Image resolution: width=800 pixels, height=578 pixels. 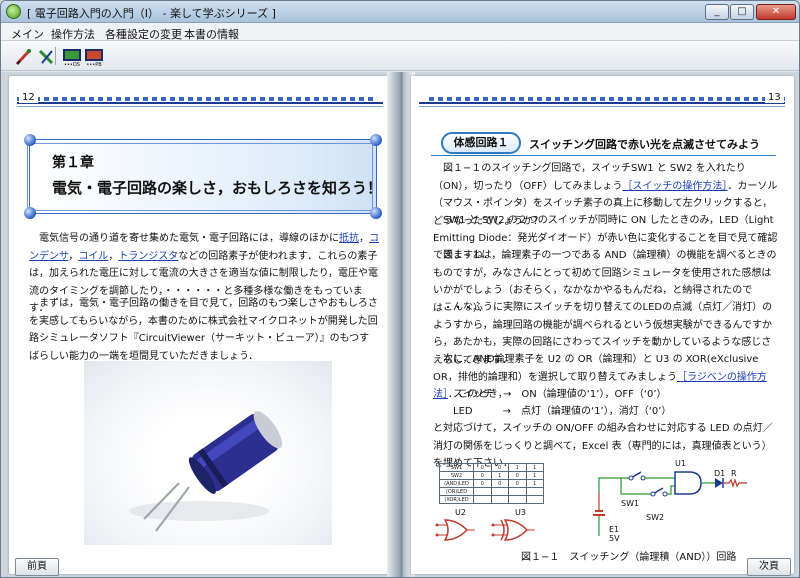 I want to click on chapter-title: 電気・電子回路の楽しさ，おもしろさを知ろう！, so click(x=217, y=188).